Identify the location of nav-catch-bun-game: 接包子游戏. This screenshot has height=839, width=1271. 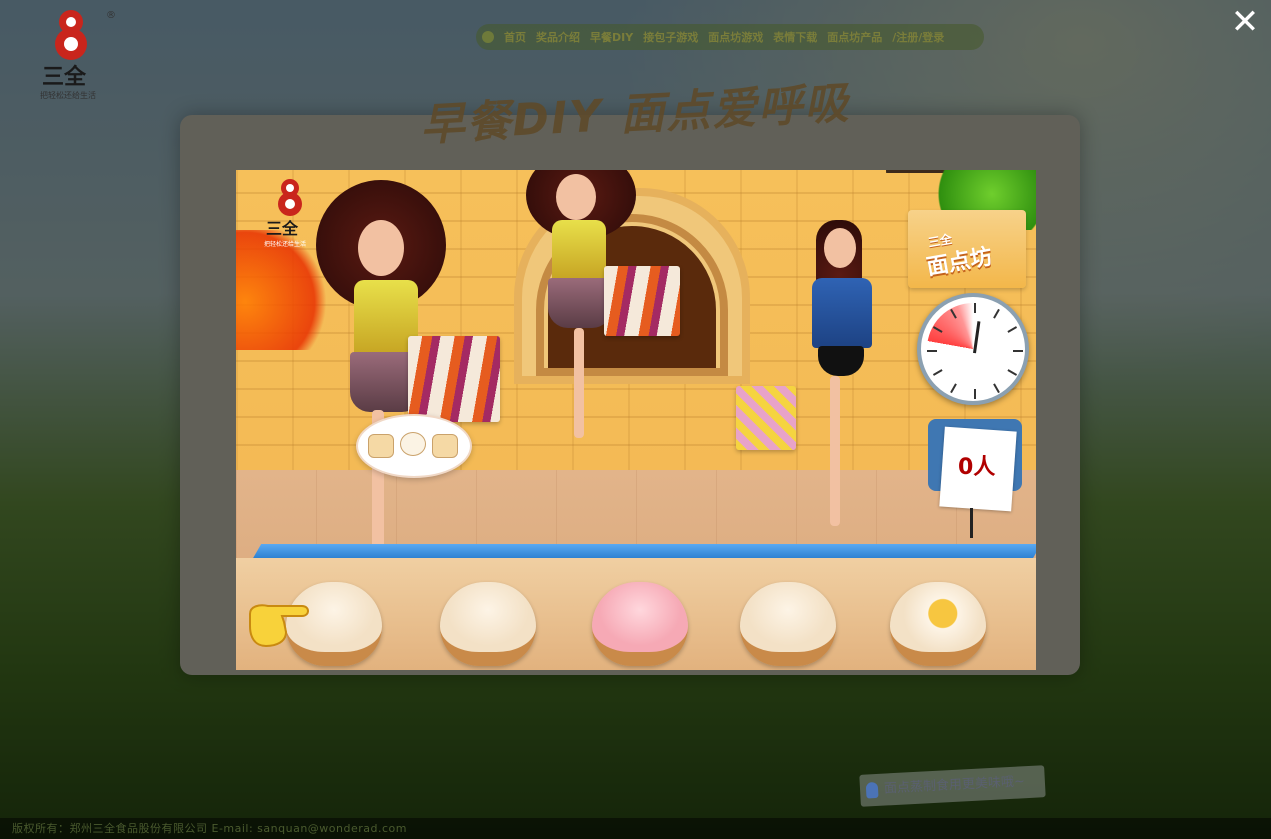
(670, 37).